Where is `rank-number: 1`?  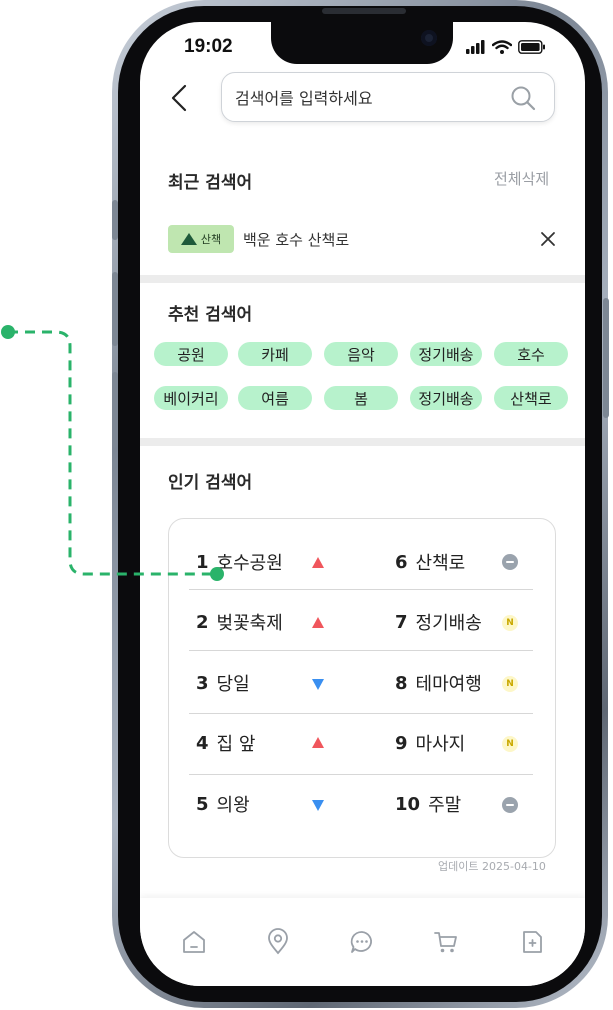
rank-number: 1 is located at coordinates (202, 562).